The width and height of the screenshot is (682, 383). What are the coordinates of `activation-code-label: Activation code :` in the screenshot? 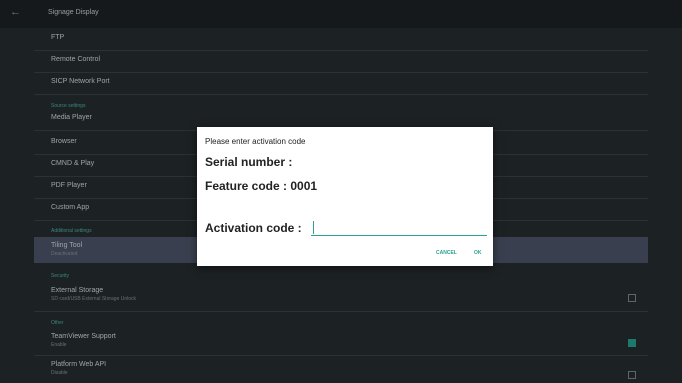 It's located at (253, 228).